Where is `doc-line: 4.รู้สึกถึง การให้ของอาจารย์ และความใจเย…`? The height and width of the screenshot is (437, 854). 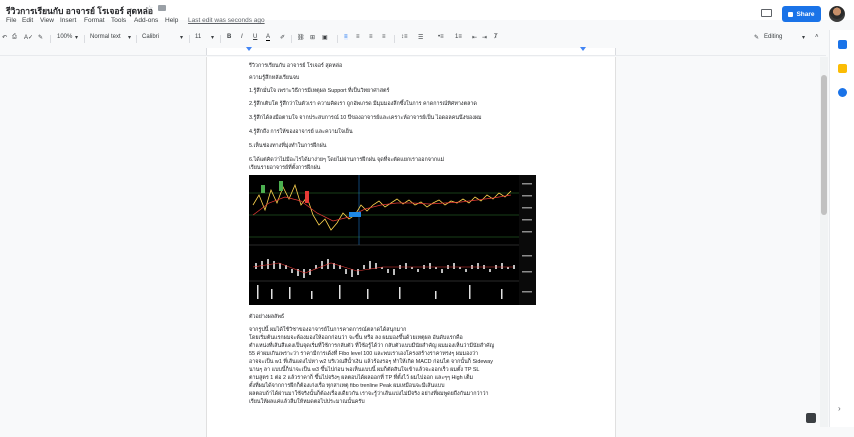
doc-line: 4.รู้สึกถึง การให้ของอาจารย์ และความใจเย… is located at coordinates (301, 132).